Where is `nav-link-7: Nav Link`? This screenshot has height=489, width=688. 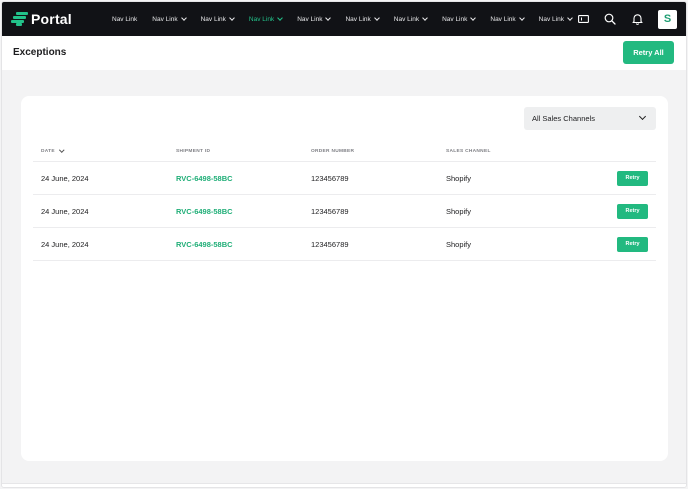
nav-link-7: Nav Link is located at coordinates (410, 18).